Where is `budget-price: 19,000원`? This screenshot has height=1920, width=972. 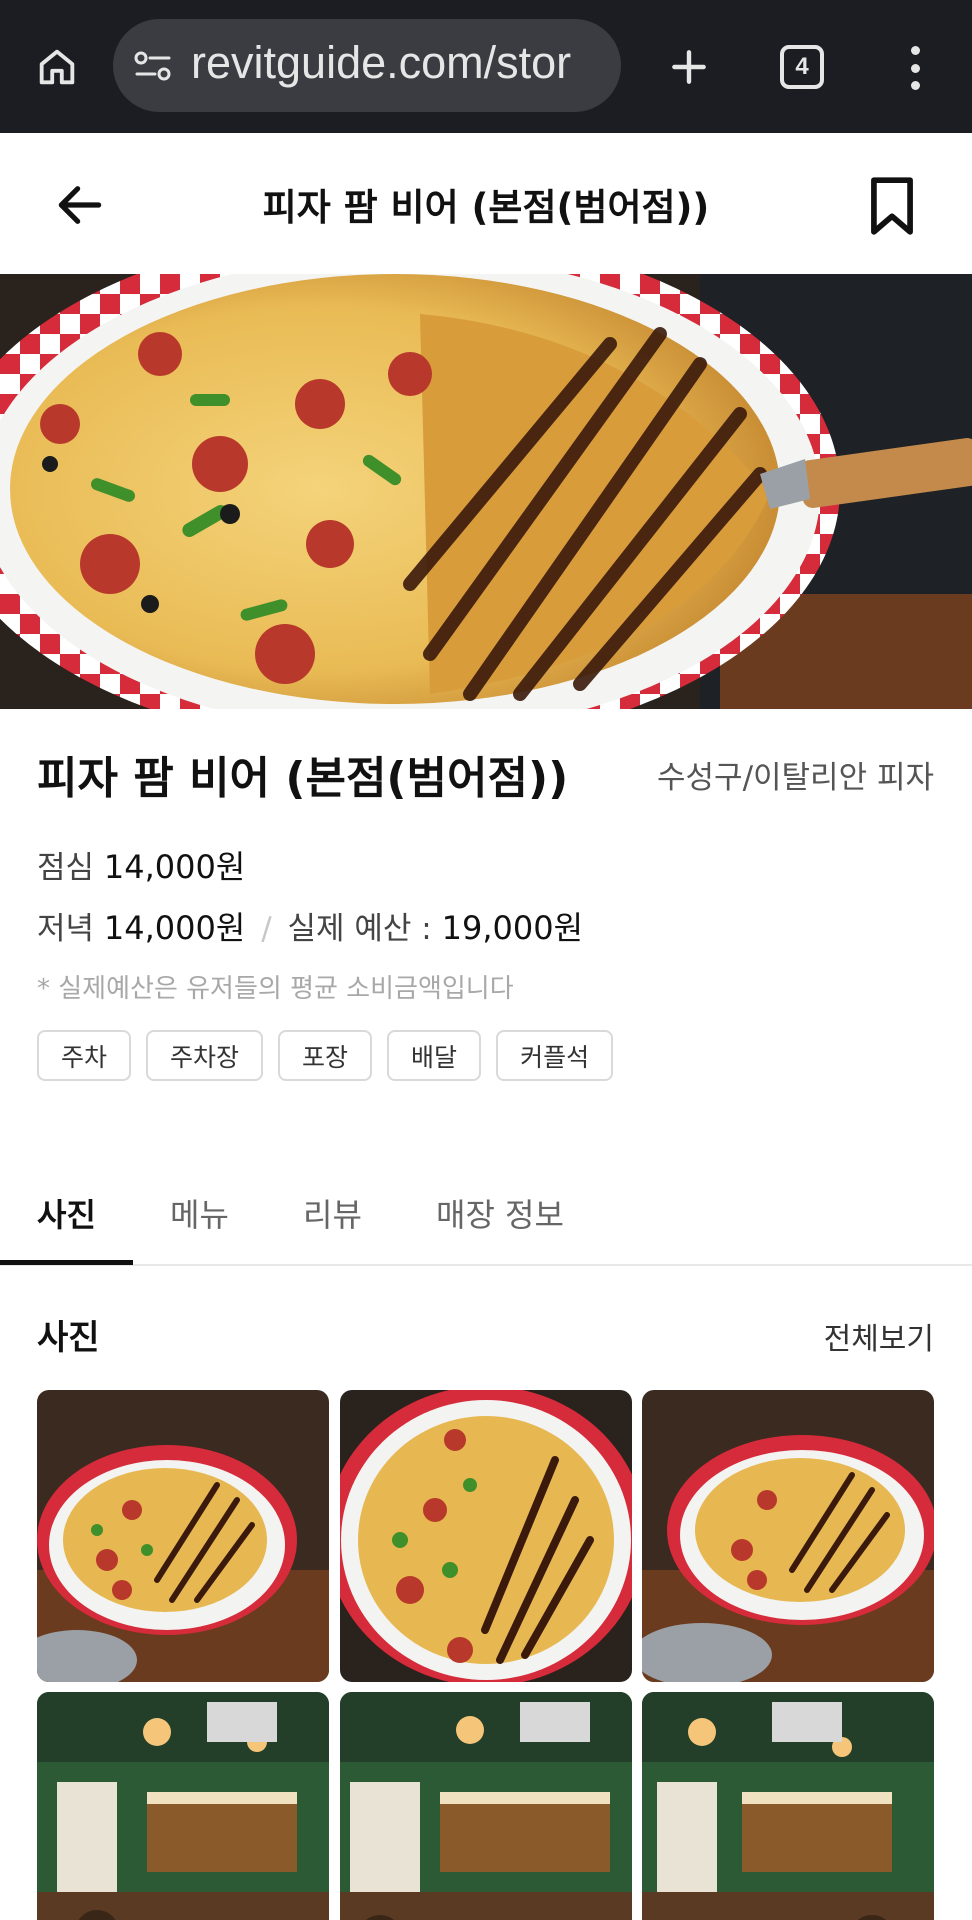
budget-price: 19,000원 is located at coordinates (512, 928).